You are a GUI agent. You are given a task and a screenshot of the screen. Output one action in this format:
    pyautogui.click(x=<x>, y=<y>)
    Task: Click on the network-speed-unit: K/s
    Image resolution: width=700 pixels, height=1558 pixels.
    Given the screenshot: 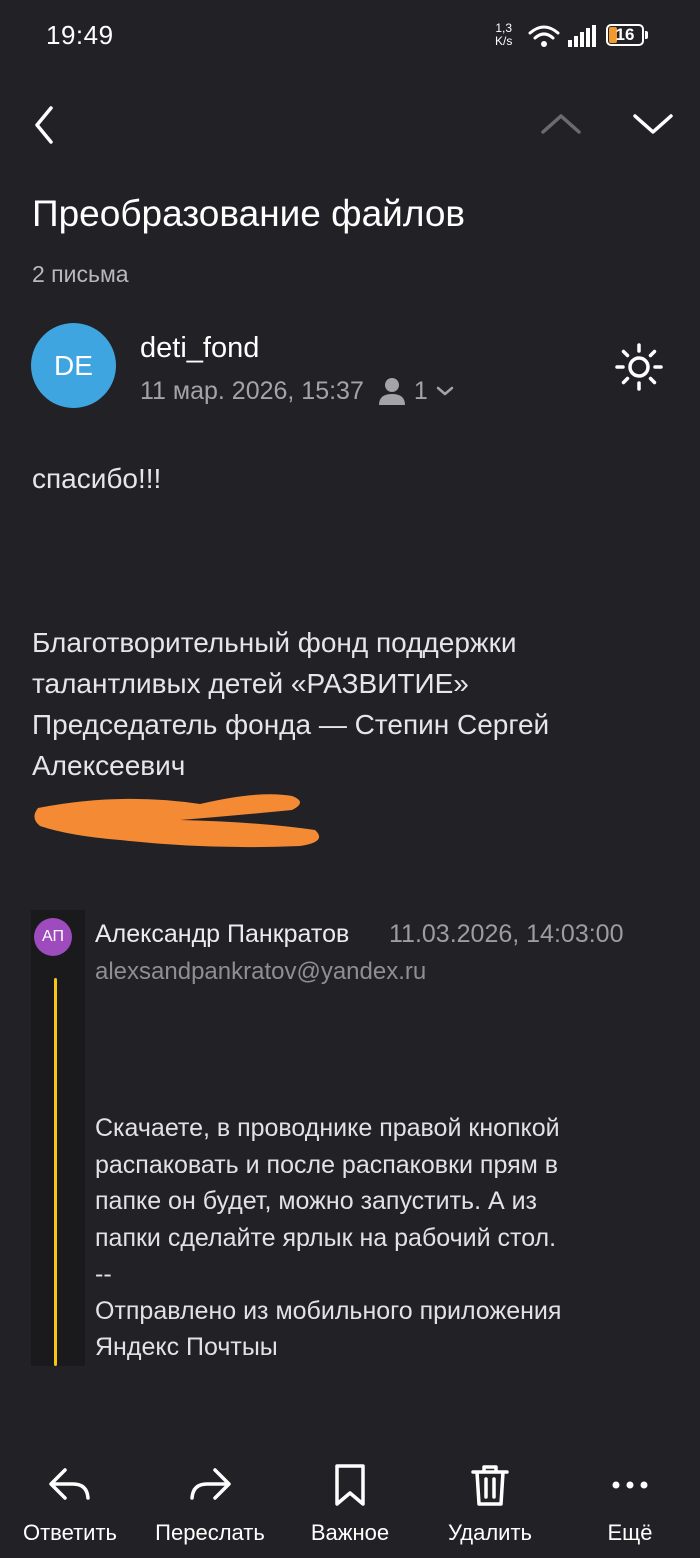 What is the action you would take?
    pyautogui.click(x=504, y=41)
    